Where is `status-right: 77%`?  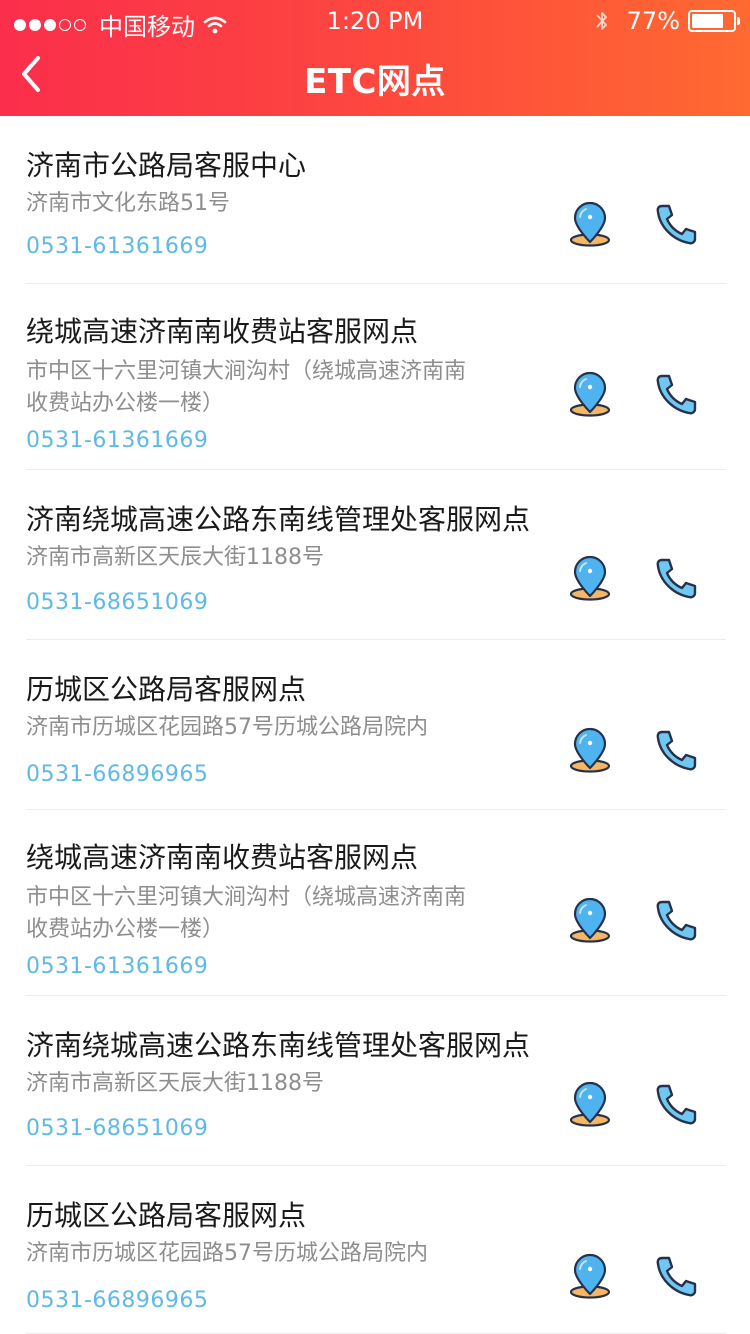 status-right: 77% is located at coordinates (667, 21).